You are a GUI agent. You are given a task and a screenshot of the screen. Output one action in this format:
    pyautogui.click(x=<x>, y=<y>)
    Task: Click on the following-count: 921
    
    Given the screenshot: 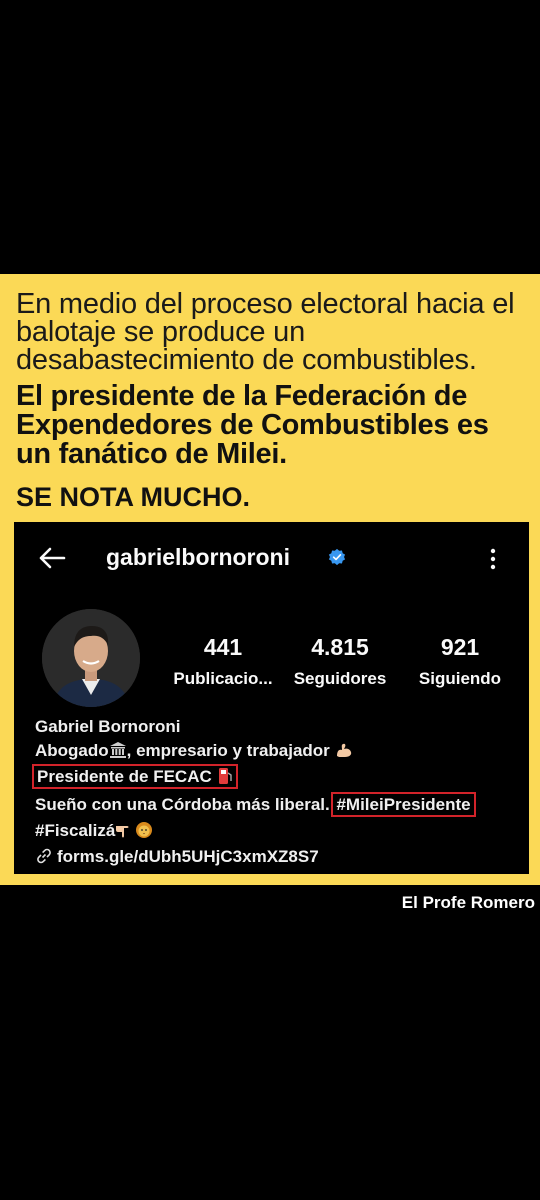 What is the action you would take?
    pyautogui.click(x=460, y=647)
    